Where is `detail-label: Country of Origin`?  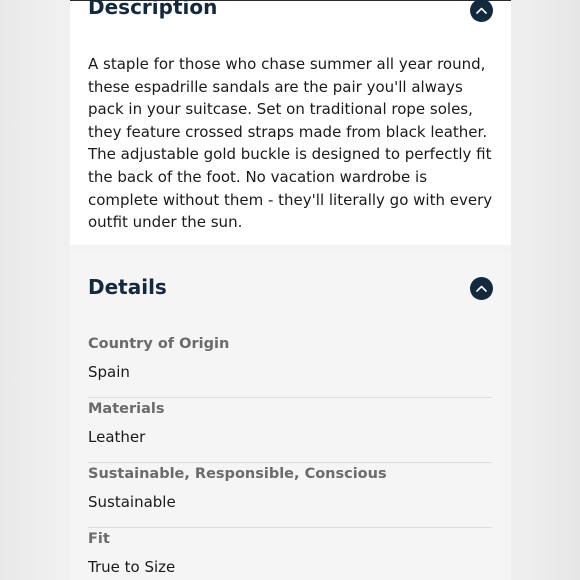
detail-label: Country of Origin is located at coordinates (159, 344).